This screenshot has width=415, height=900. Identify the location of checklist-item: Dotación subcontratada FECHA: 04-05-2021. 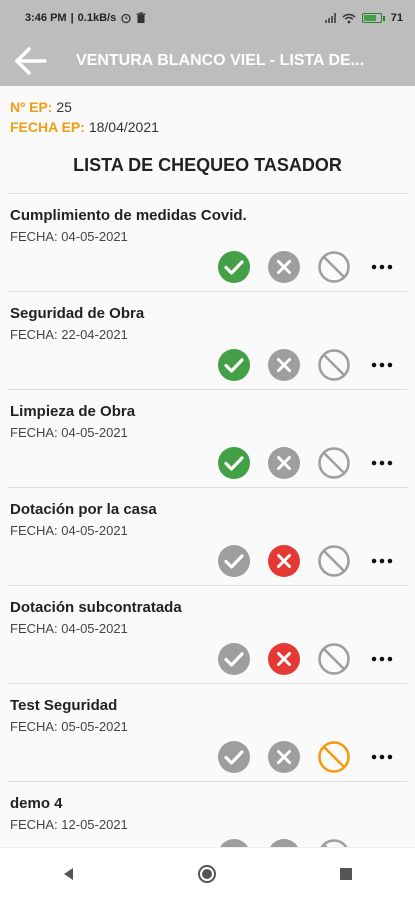
(207, 634).